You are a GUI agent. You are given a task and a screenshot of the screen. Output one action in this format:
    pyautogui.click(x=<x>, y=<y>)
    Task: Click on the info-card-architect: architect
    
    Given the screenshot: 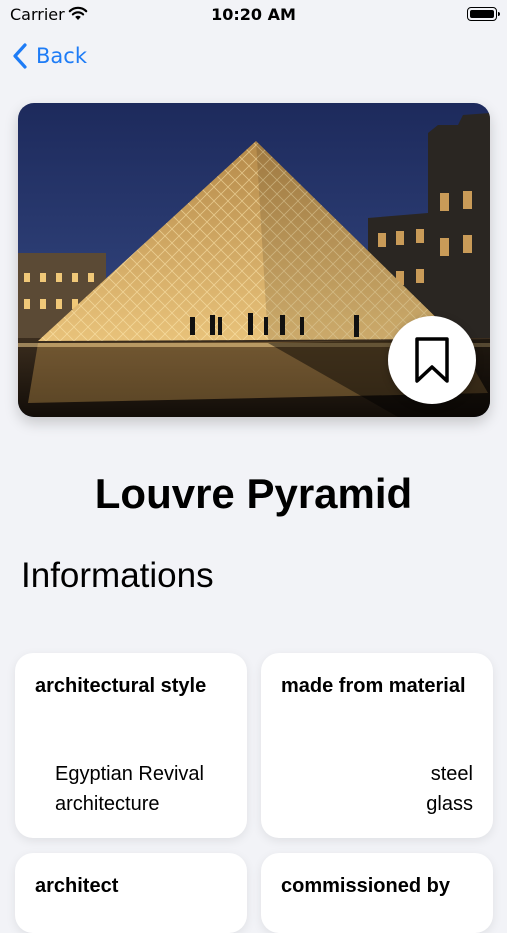 What is the action you would take?
    pyautogui.click(x=131, y=893)
    